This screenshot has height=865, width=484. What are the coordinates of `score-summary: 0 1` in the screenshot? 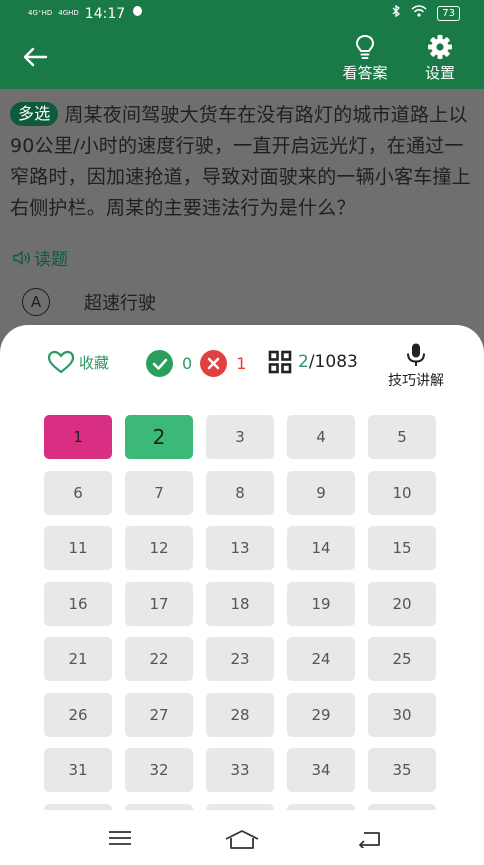 It's located at (196, 363).